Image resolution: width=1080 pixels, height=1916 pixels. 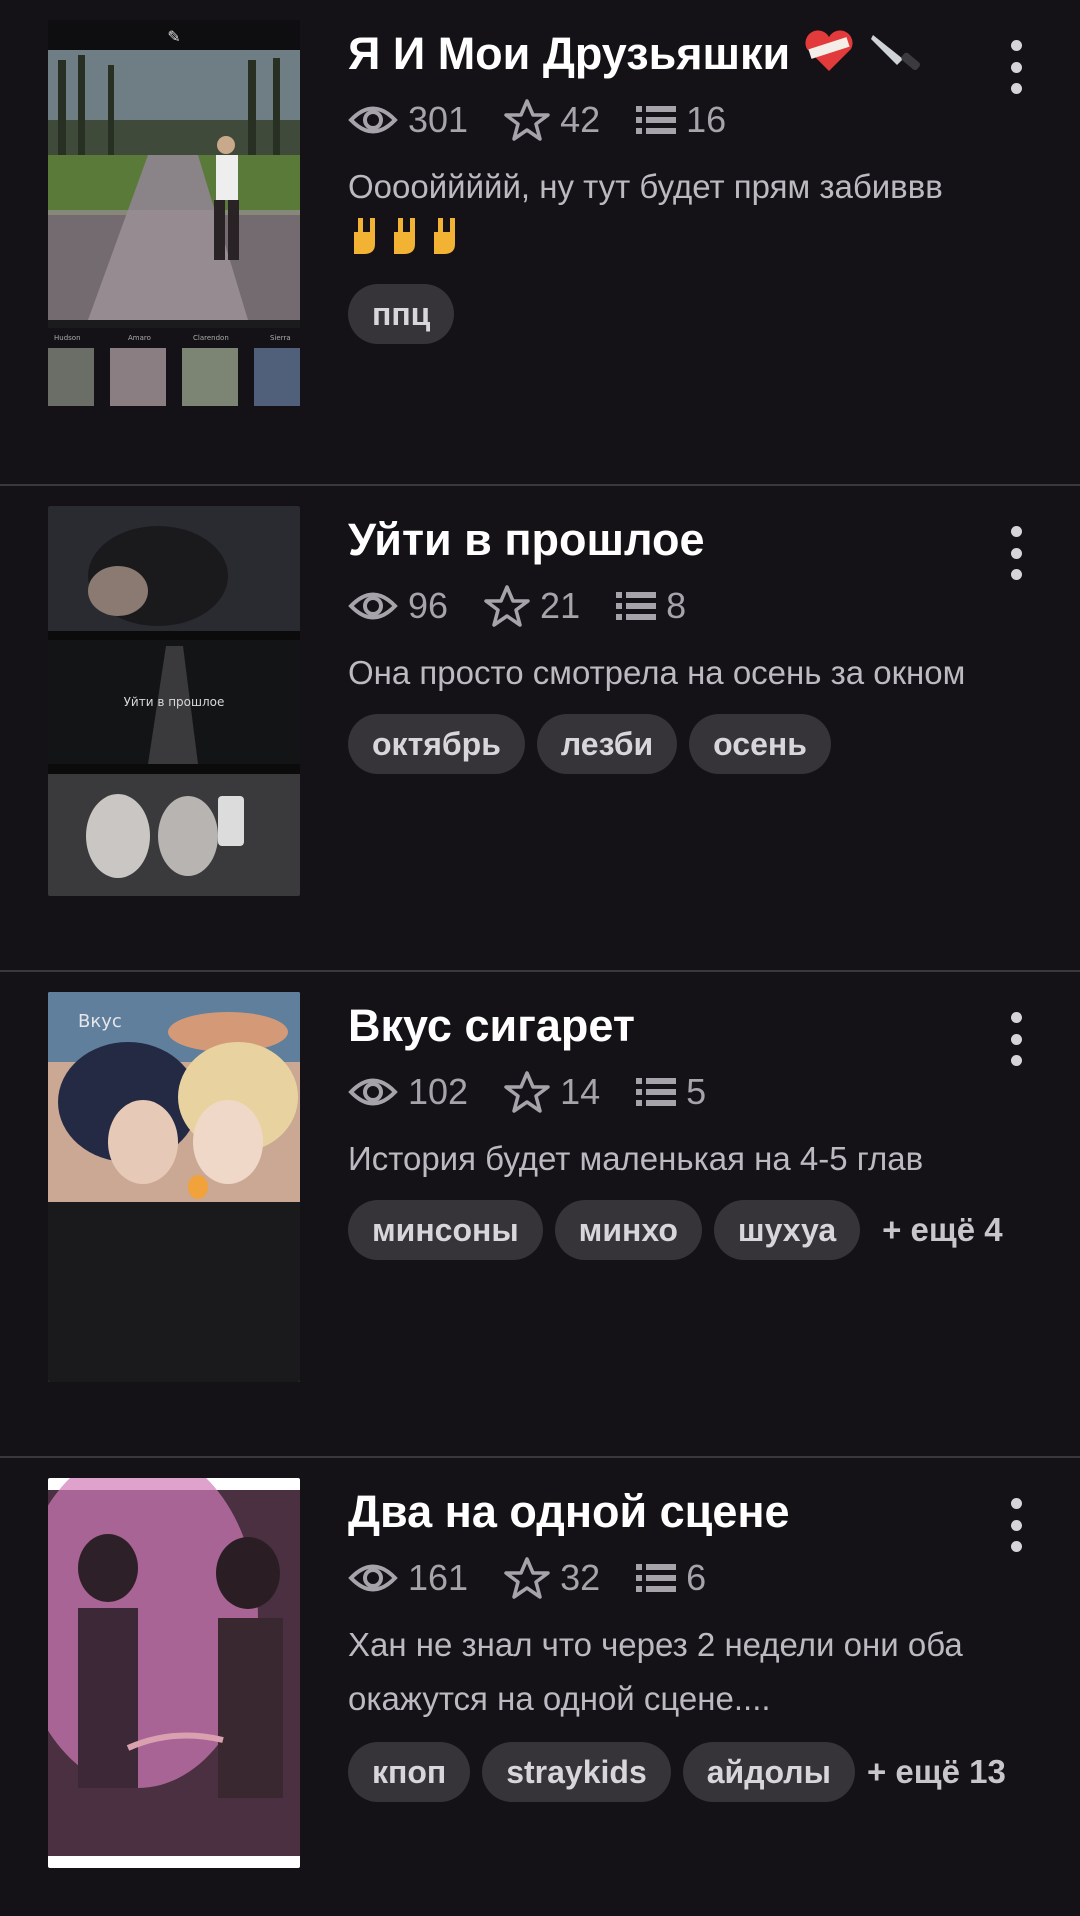 I want to click on views-stat: 96, so click(x=398, y=606).